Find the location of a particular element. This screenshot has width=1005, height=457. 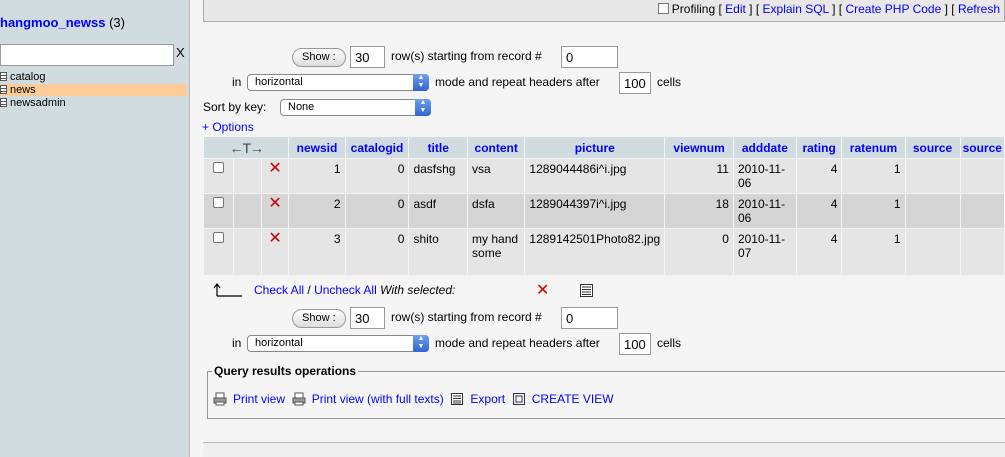

sidebar-item-news: news is located at coordinates (93, 90).